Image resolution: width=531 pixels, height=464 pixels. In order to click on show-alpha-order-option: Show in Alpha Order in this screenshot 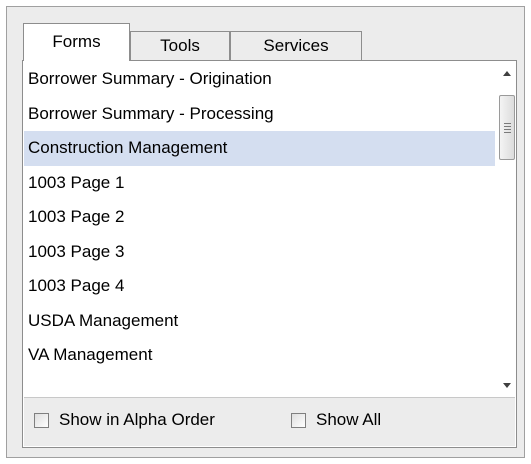, I will do `click(124, 420)`.